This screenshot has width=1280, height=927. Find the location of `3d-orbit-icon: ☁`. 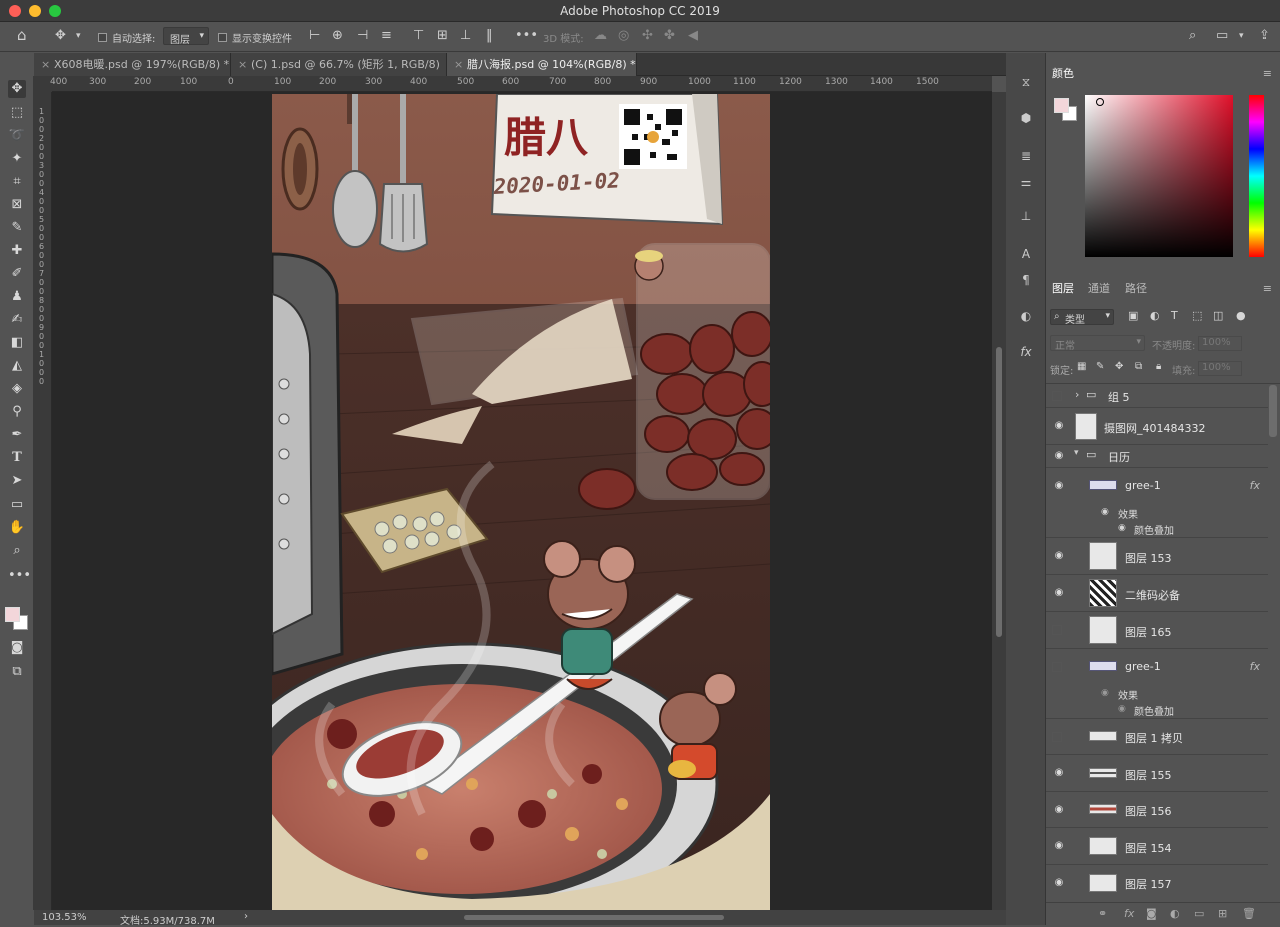

3d-orbit-icon: ☁ is located at coordinates (600, 35).